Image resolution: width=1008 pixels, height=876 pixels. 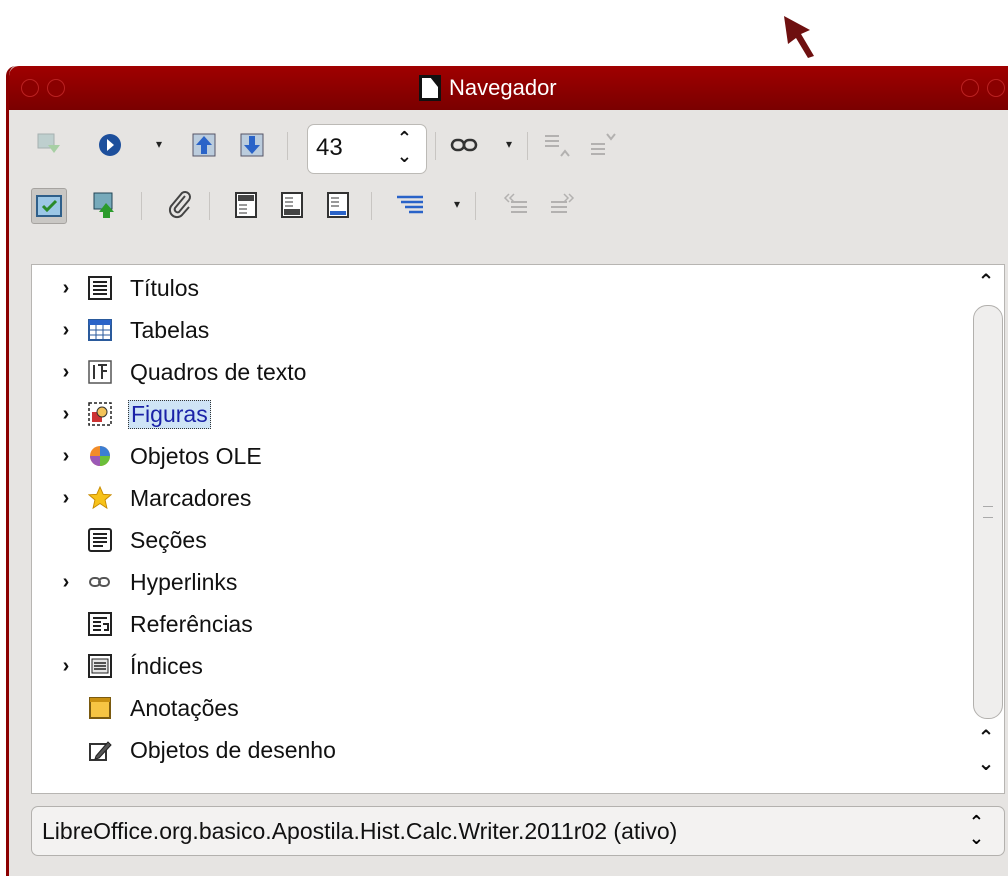 I want to click on select-arrows-icon: ⌃ ⌄, so click(x=976, y=830).